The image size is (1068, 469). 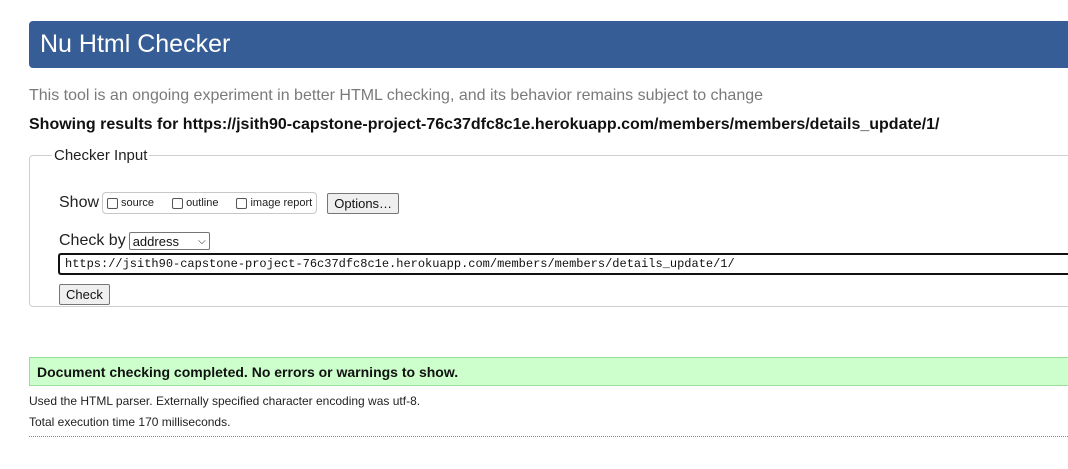 I want to click on check-by-select: address ⌵, so click(x=169, y=241).